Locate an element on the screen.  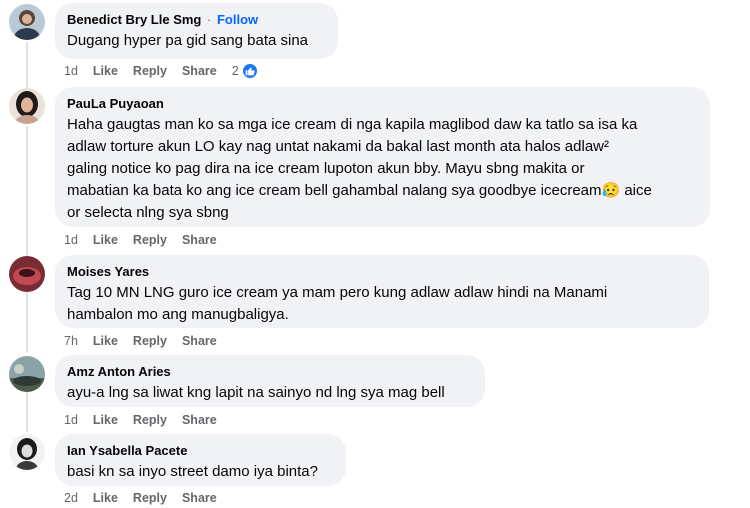
comment-text: basi kn sa inyo street damo iya binta? is located at coordinates (200, 472).